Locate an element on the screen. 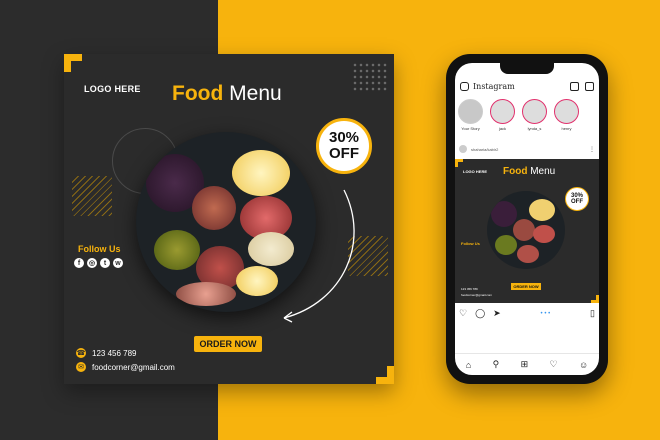 This screenshot has width=660, height=440. story-label: Your Story is located at coordinates (470, 128).